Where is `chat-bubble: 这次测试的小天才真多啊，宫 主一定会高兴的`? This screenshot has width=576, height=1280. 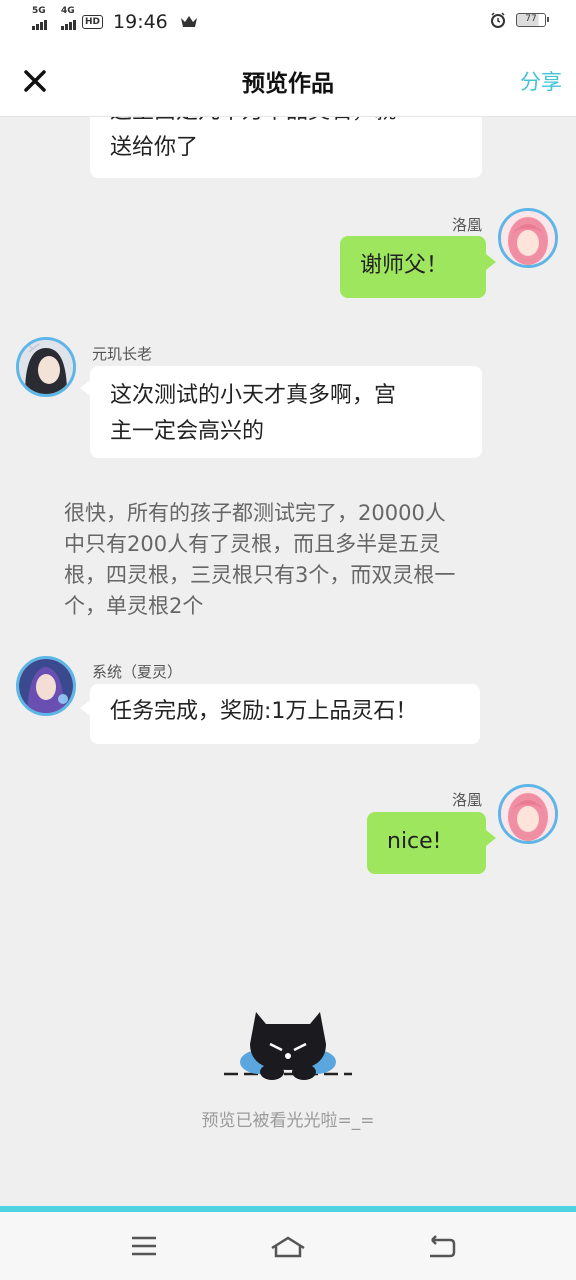 chat-bubble: 这次测试的小天才真多啊，宫 主一定会高兴的 is located at coordinates (286, 412).